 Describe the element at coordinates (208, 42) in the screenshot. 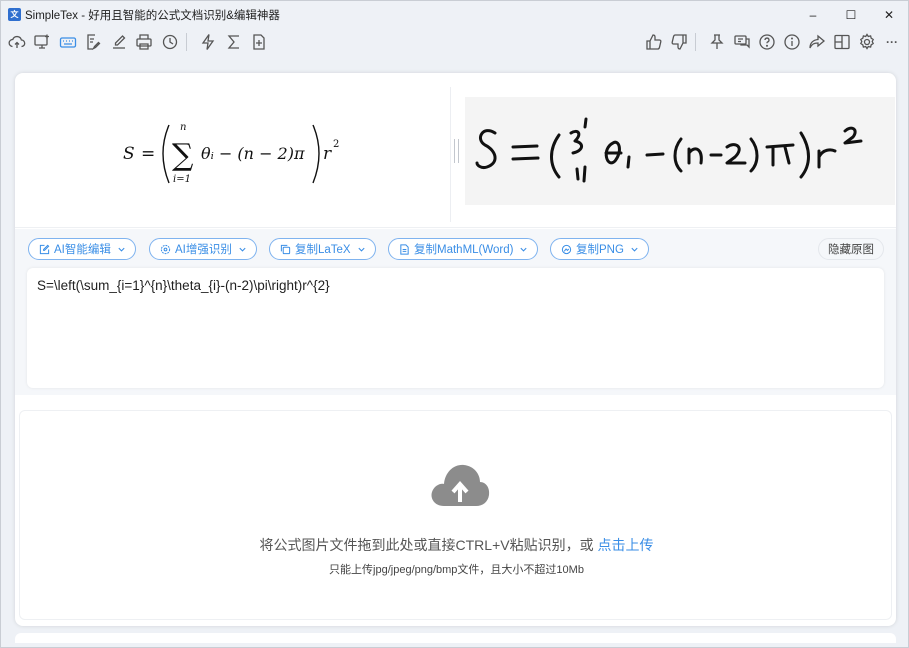

I see `lightning-icon` at that location.